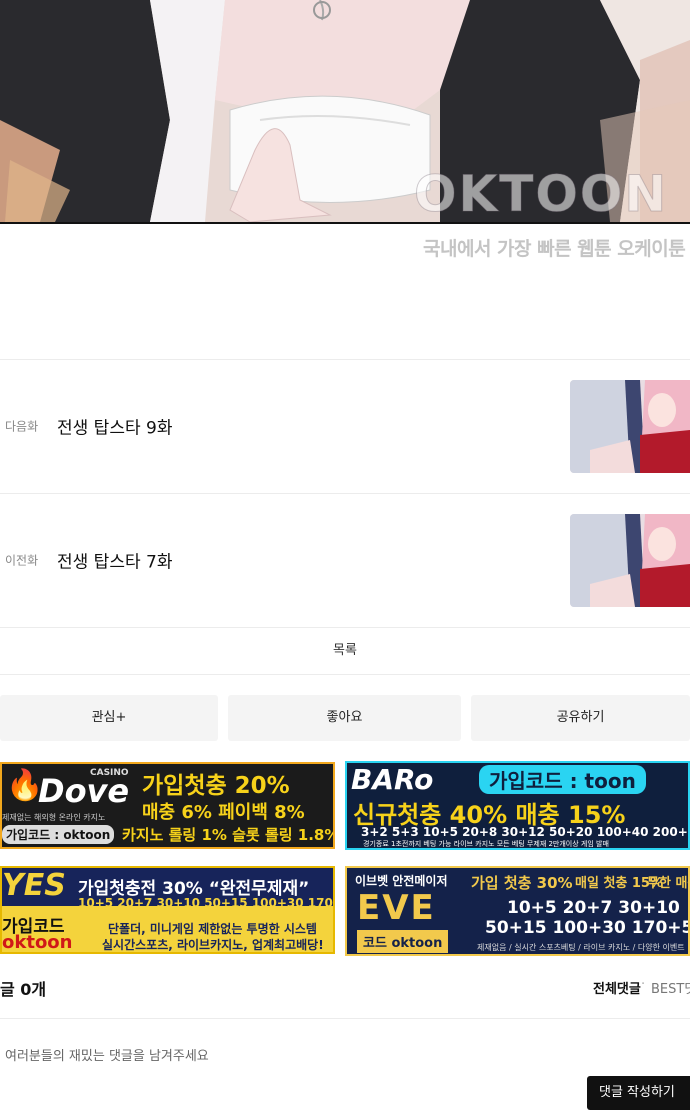 This screenshot has width=690, height=1110. What do you see at coordinates (37, 942) in the screenshot?
I see `yes-code: oktoon` at bounding box center [37, 942].